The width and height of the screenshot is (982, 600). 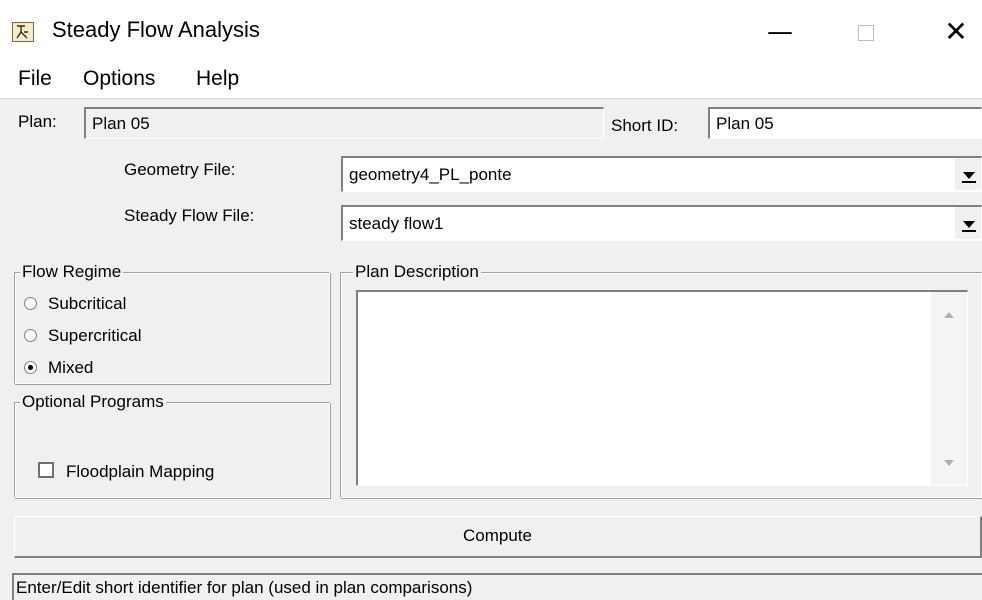 What do you see at coordinates (172, 450) in the screenshot?
I see `optional-programs-group` at bounding box center [172, 450].